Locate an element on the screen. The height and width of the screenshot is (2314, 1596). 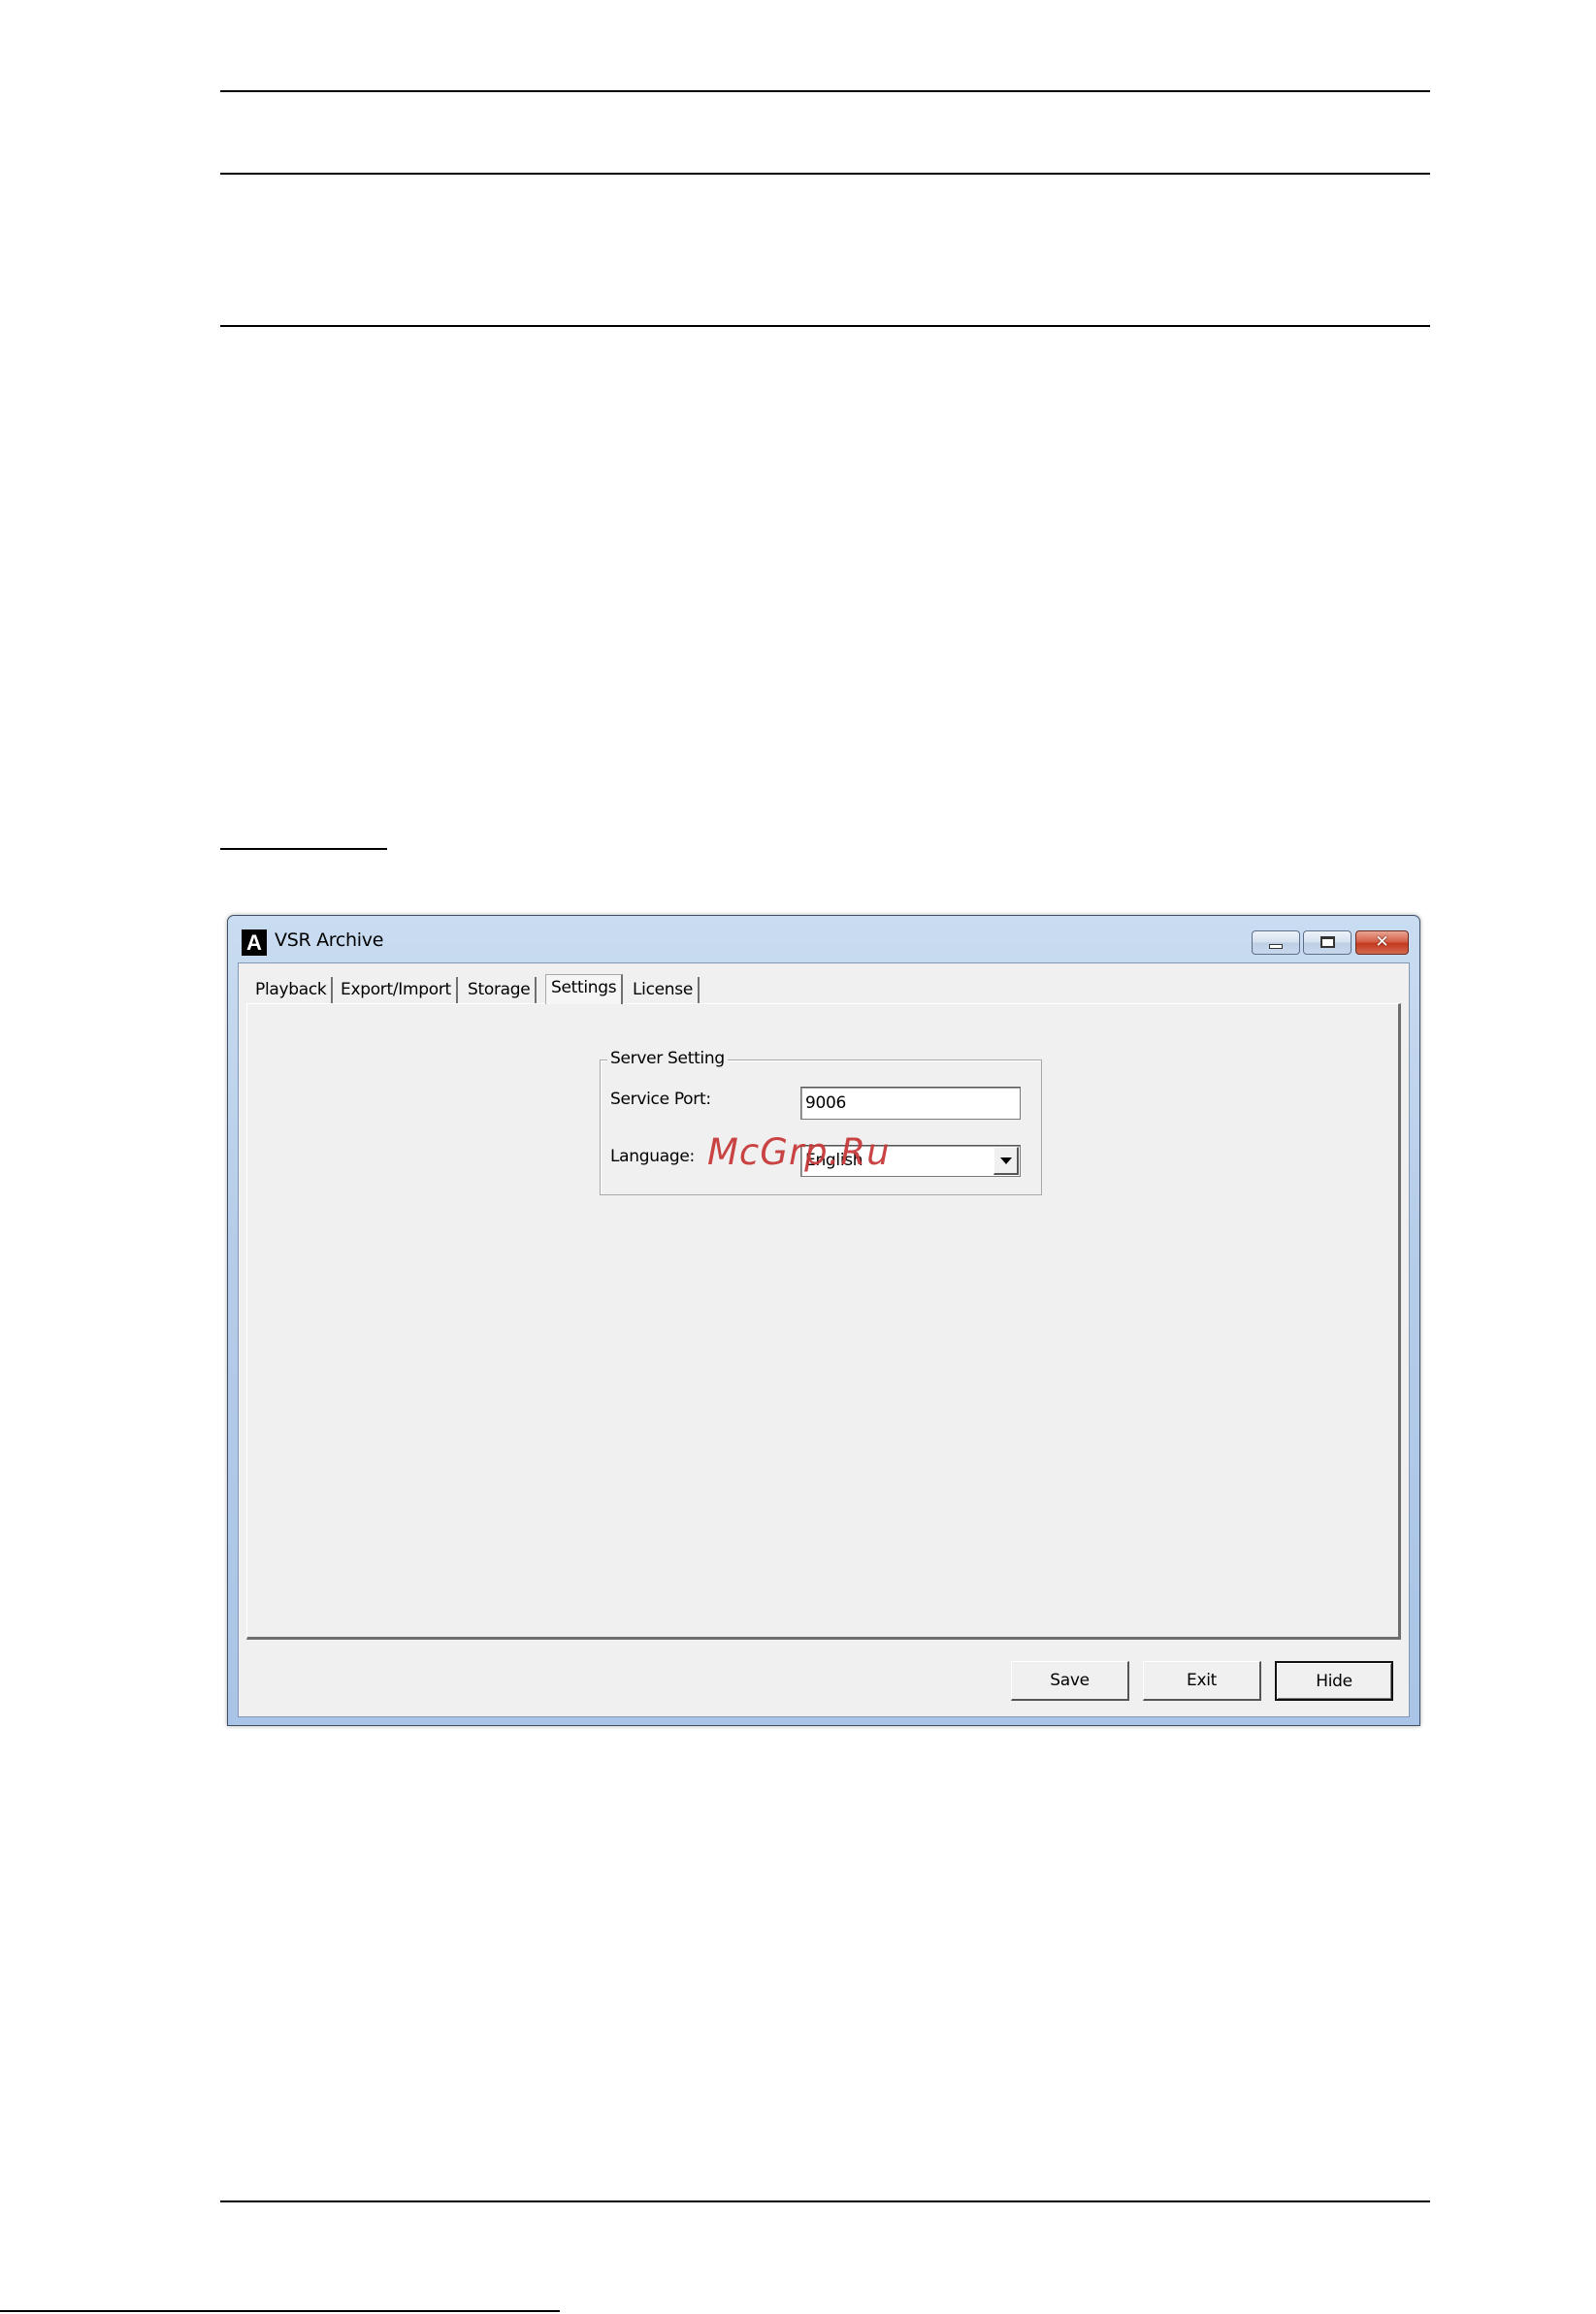
maximize-icon is located at coordinates (1327, 942).